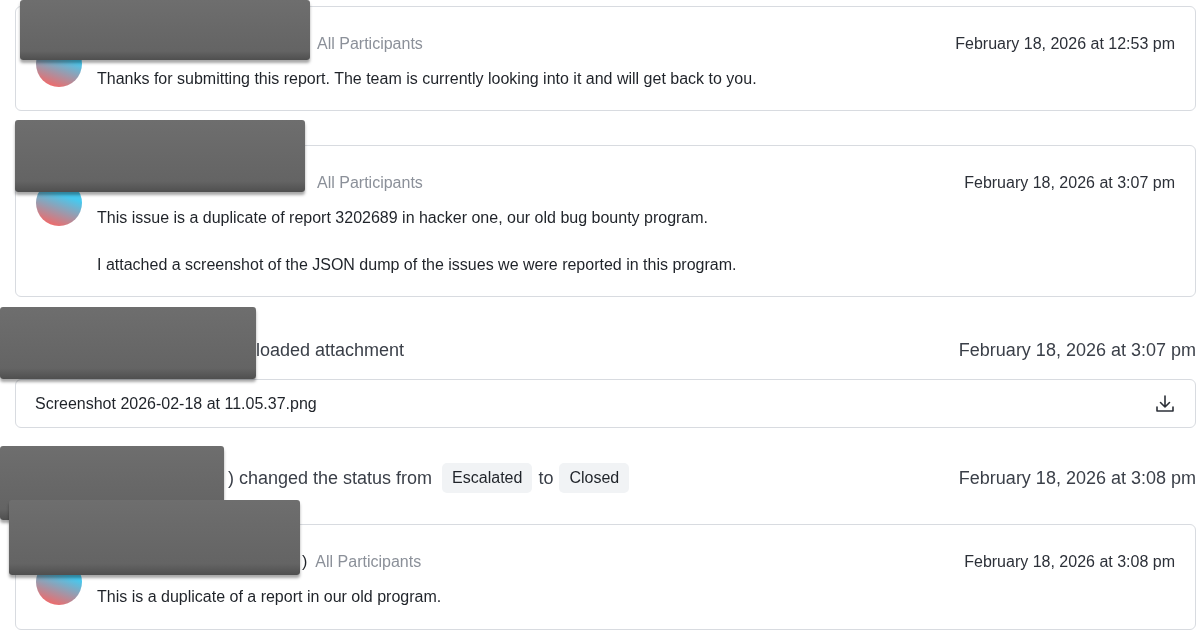 Image resolution: width=1200 pixels, height=636 pixels. What do you see at coordinates (594, 478) in the screenshot?
I see `status-chip: Closed` at bounding box center [594, 478].